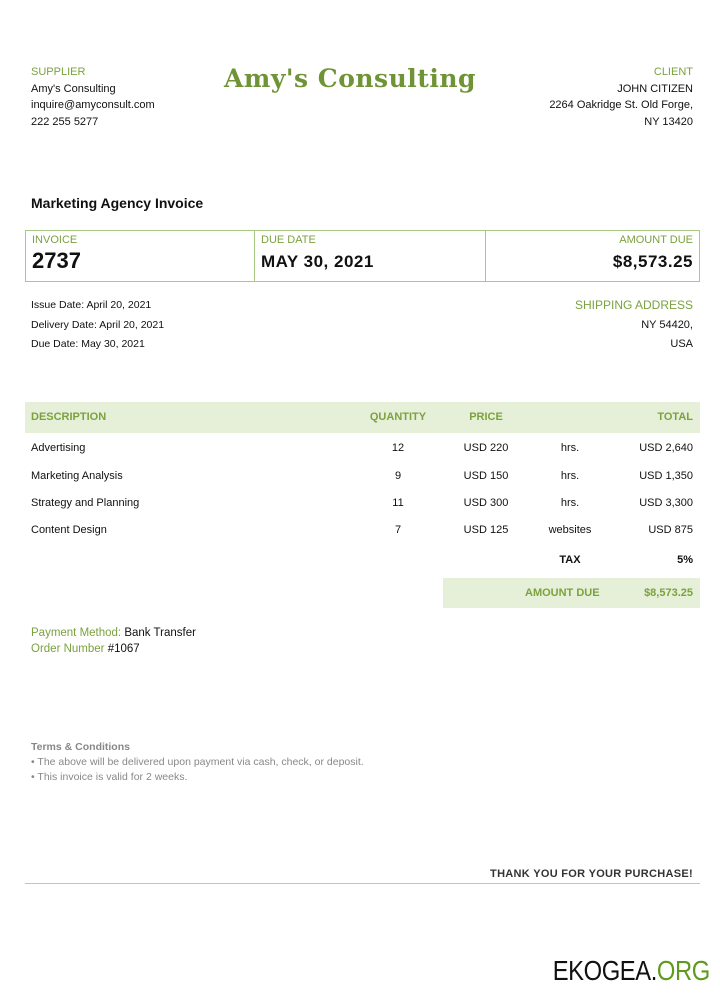 The width and height of the screenshot is (720, 1000). What do you see at coordinates (398, 503) in the screenshot?
I see `item-quantity: 11` at bounding box center [398, 503].